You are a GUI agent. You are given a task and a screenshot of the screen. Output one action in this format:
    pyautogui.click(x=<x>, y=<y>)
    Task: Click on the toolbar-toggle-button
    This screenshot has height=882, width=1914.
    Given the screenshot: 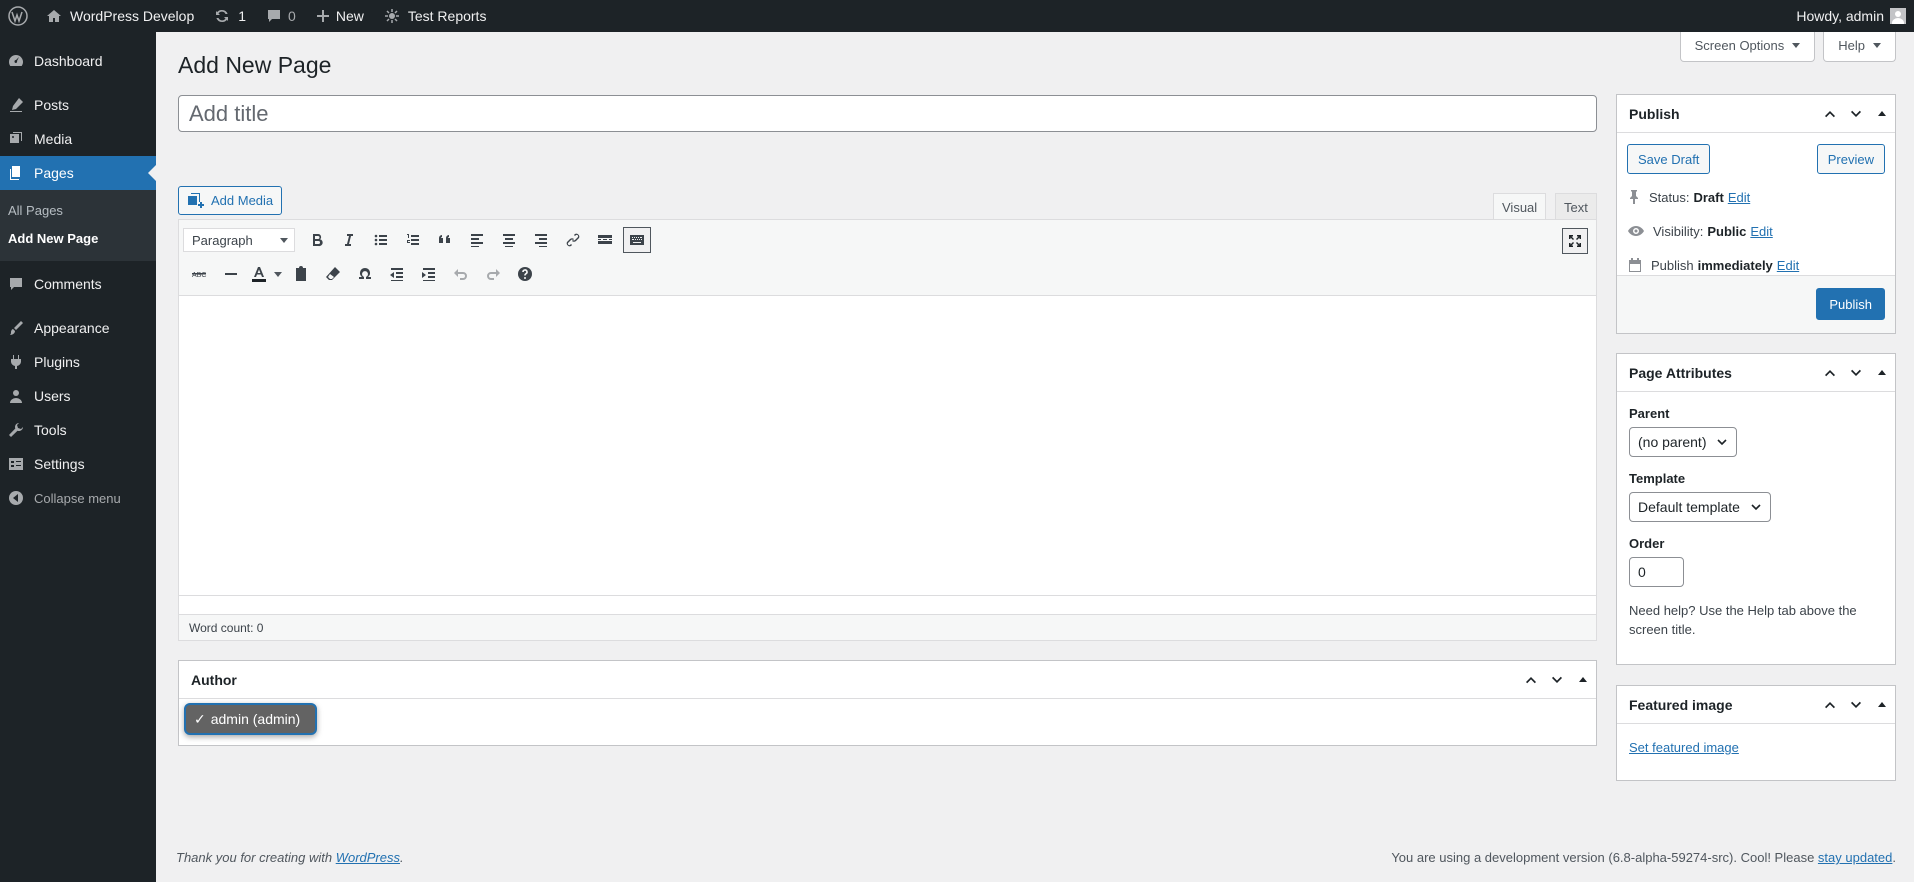 What is the action you would take?
    pyautogui.click(x=637, y=240)
    